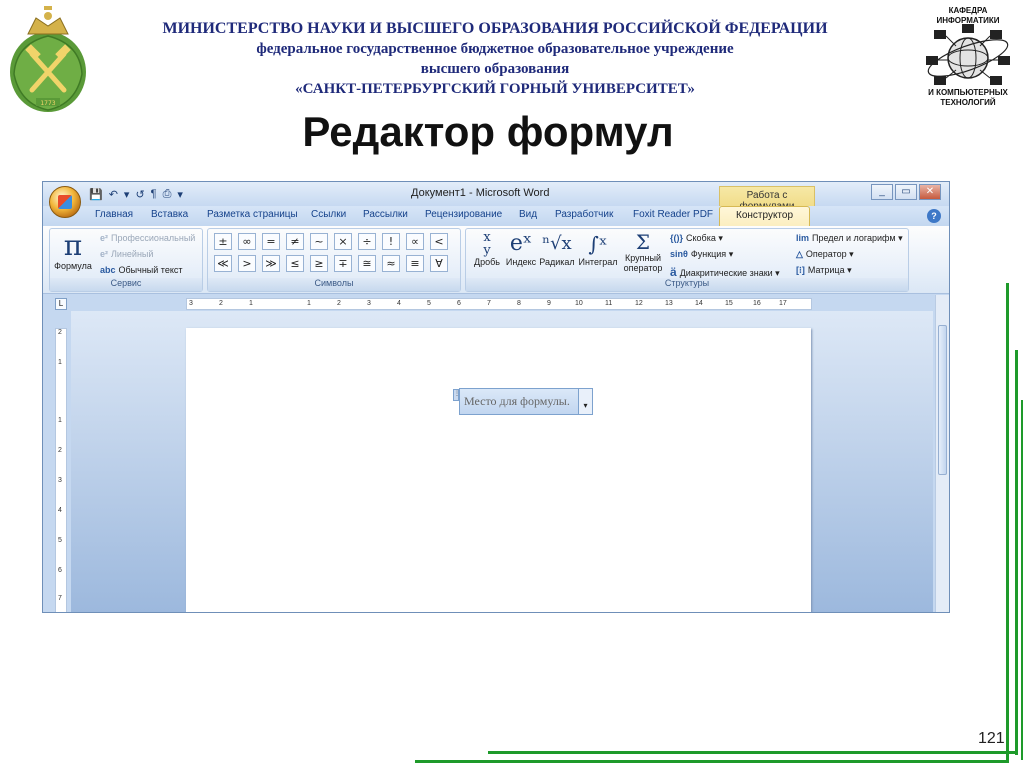  Describe the element at coordinates (247, 263) in the screenshot. I see `symbol-button: >` at that location.